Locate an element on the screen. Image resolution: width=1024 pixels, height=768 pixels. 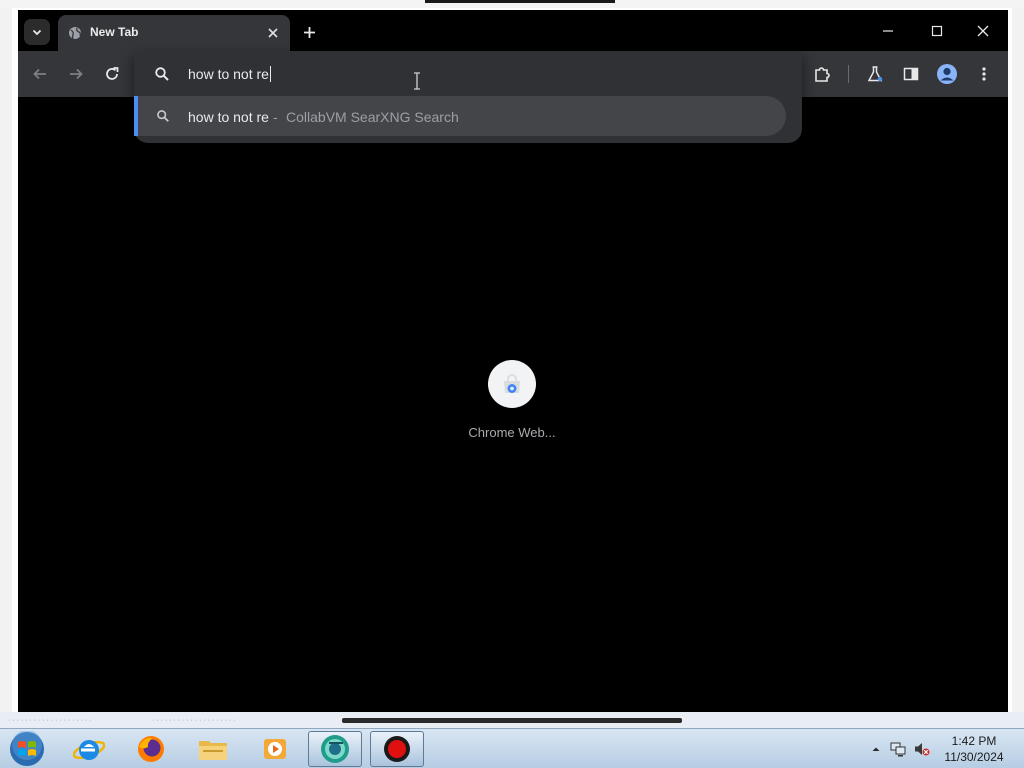
volume-tray-button is located at coordinates (922, 749).